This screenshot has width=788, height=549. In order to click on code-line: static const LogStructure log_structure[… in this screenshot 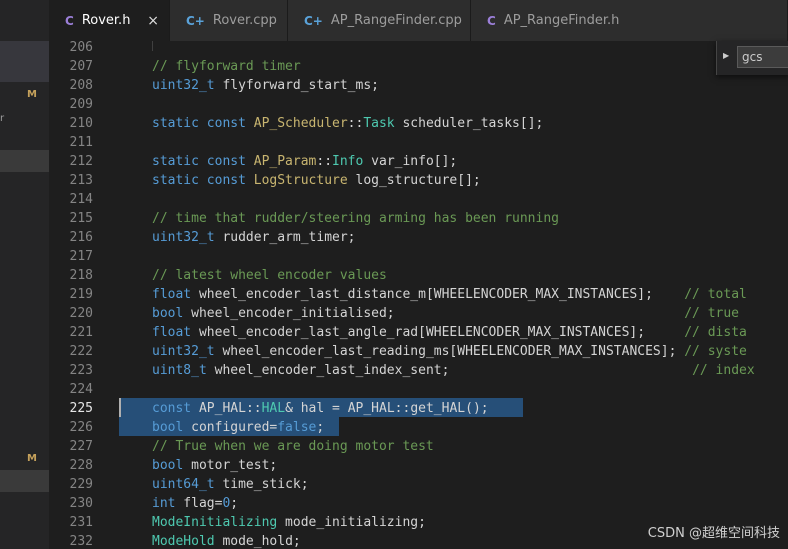, I will do `click(316, 180)`.